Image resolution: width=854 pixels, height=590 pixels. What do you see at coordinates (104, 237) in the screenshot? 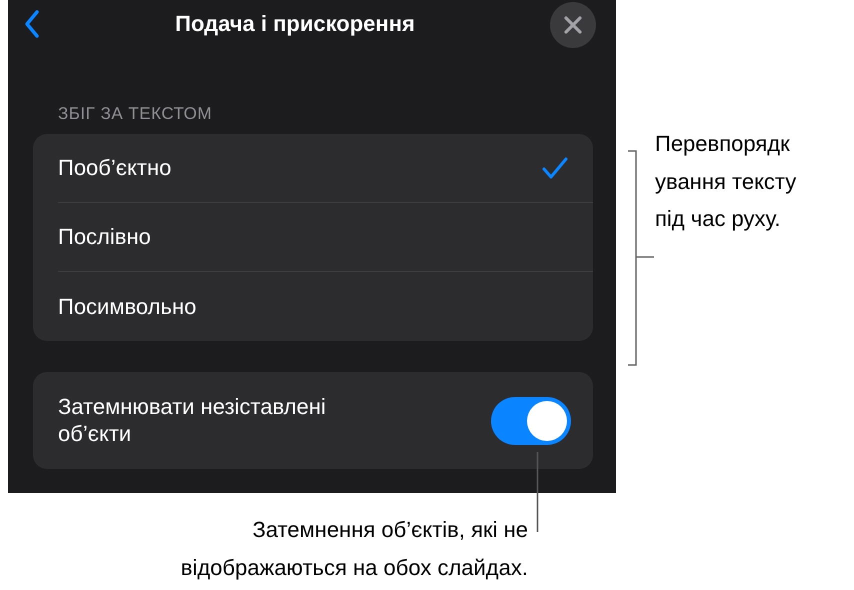
I see `option-label: Послівно` at bounding box center [104, 237].